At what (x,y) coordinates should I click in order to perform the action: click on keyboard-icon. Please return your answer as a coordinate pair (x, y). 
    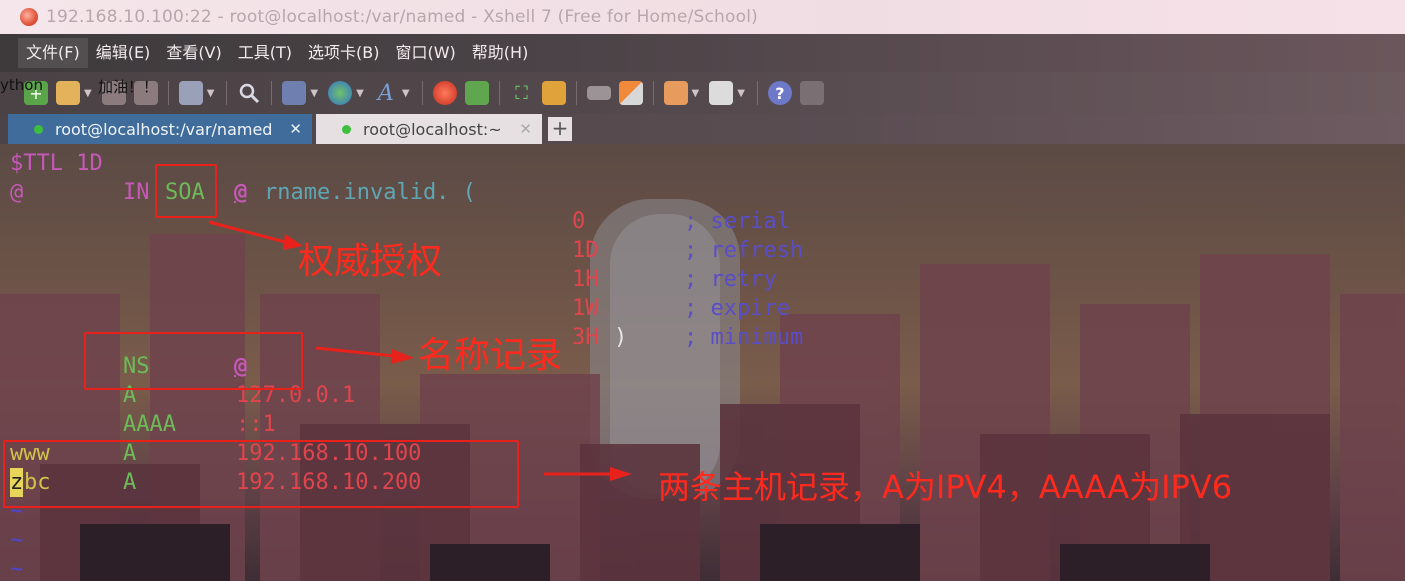
    Looking at the image, I should click on (598, 93).